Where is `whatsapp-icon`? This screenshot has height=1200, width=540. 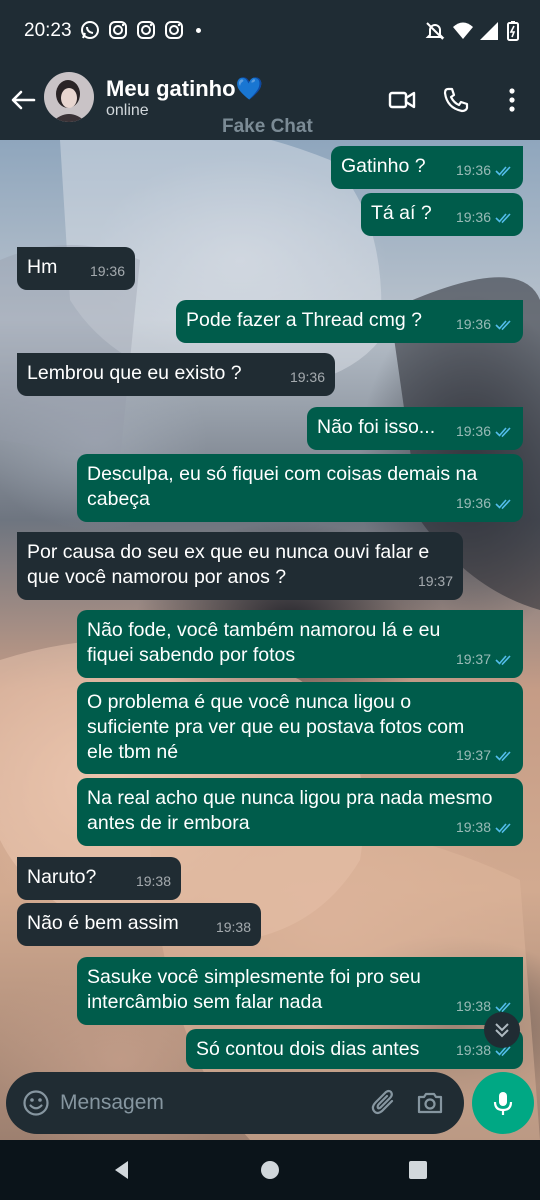
whatsapp-icon is located at coordinates (90, 30).